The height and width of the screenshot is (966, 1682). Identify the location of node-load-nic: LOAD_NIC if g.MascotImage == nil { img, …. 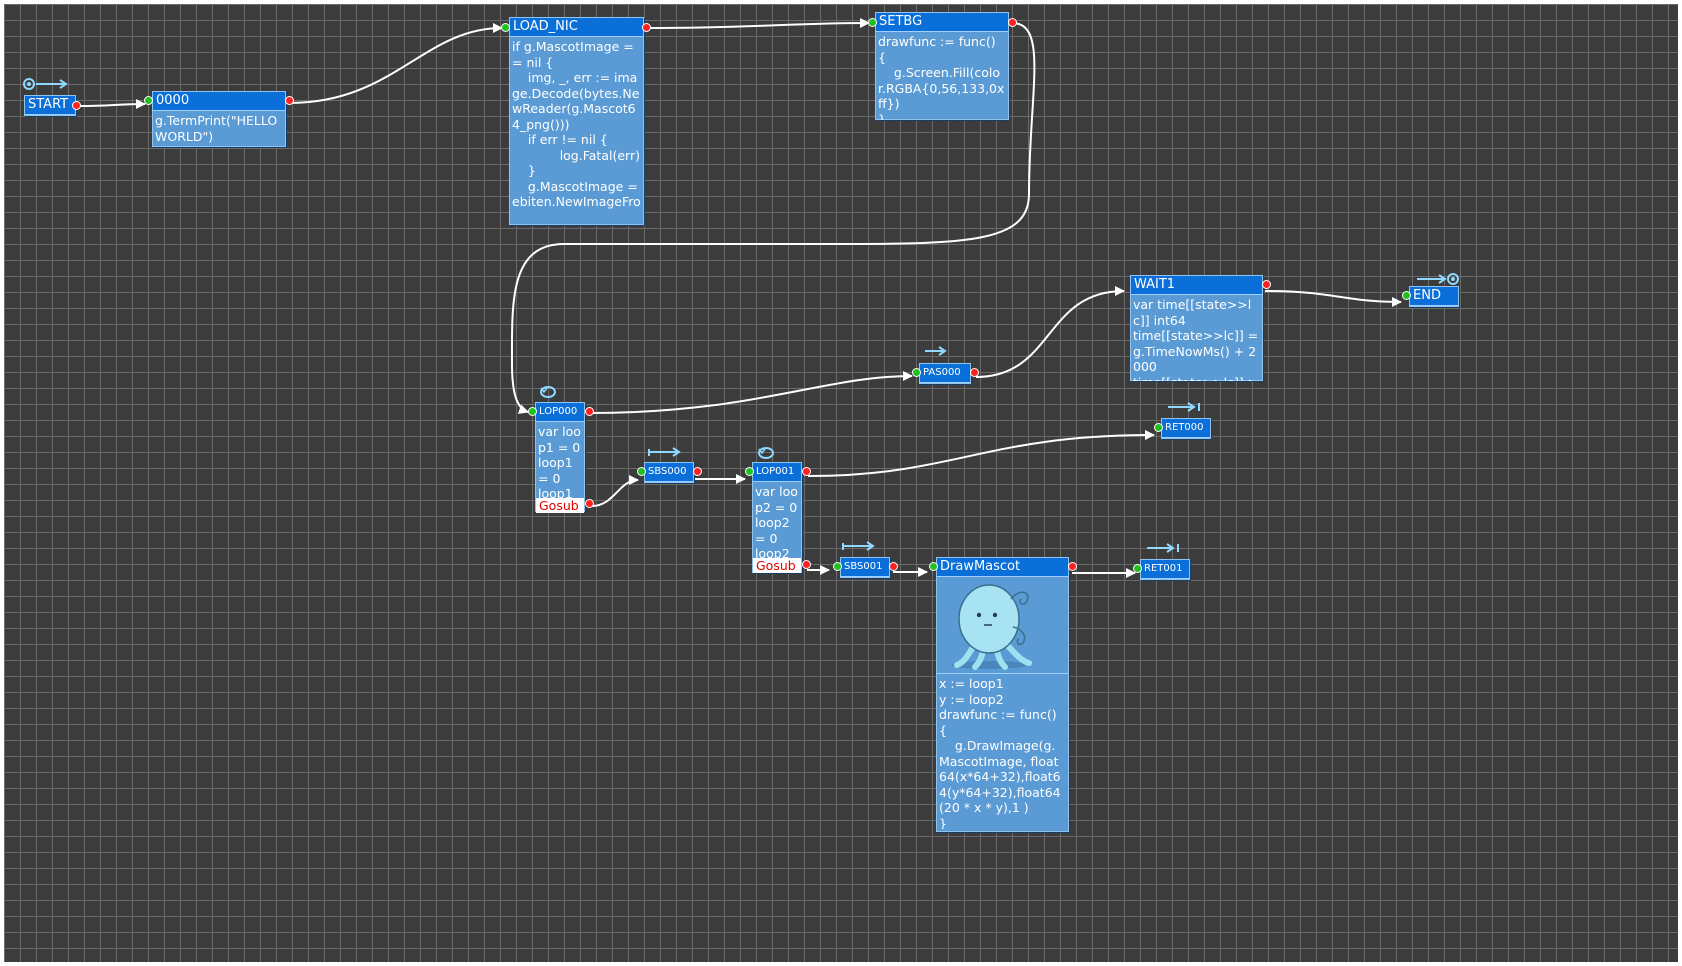
(576, 121).